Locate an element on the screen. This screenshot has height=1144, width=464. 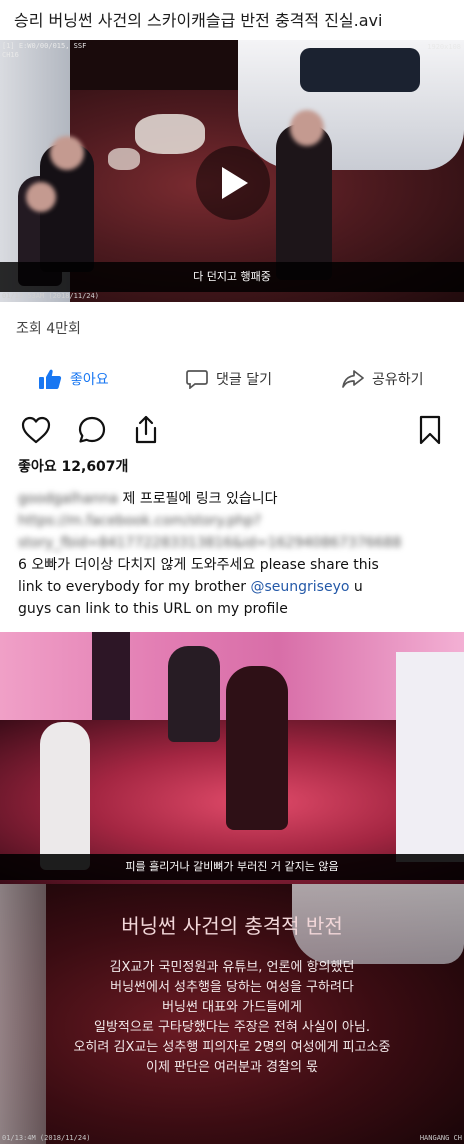
cctv-channel-number: CH16 is located at coordinates (10, 55).